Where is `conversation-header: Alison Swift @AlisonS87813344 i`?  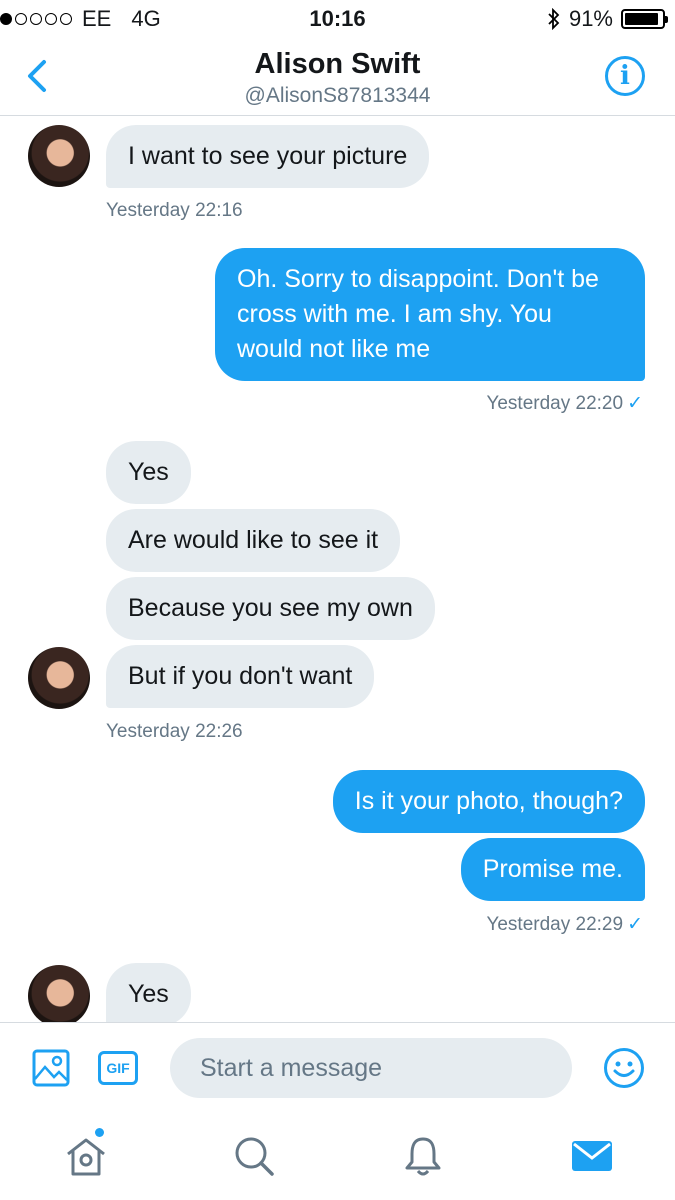 conversation-header: Alison Swift @AlisonS87813344 i is located at coordinates (337, 77).